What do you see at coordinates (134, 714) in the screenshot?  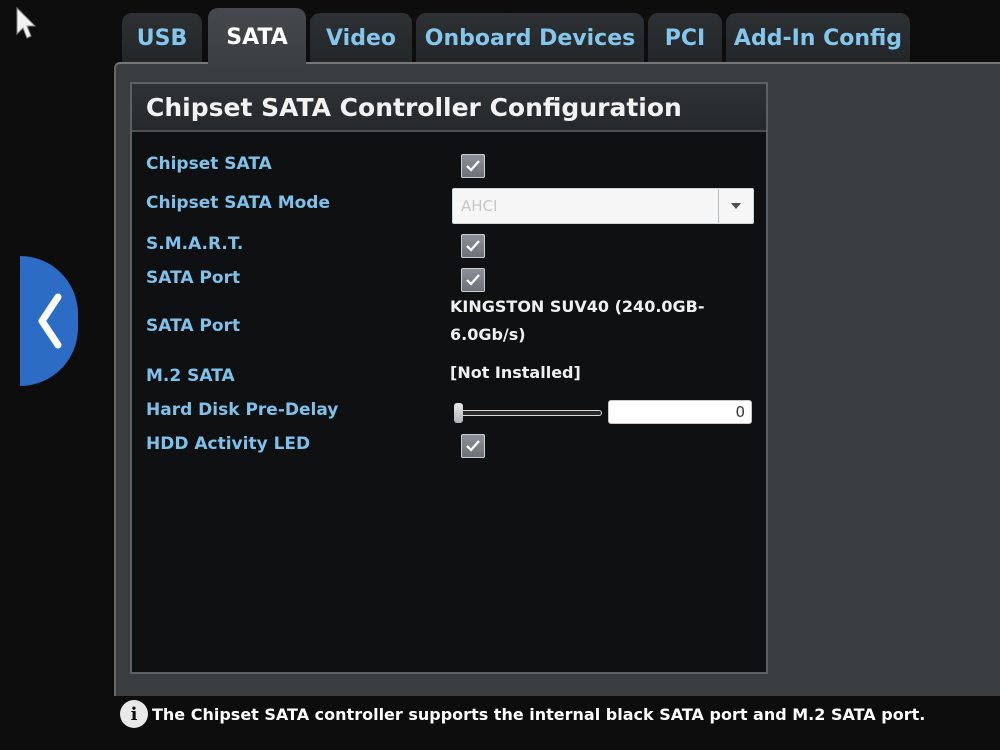 I see `info-icon: i` at bounding box center [134, 714].